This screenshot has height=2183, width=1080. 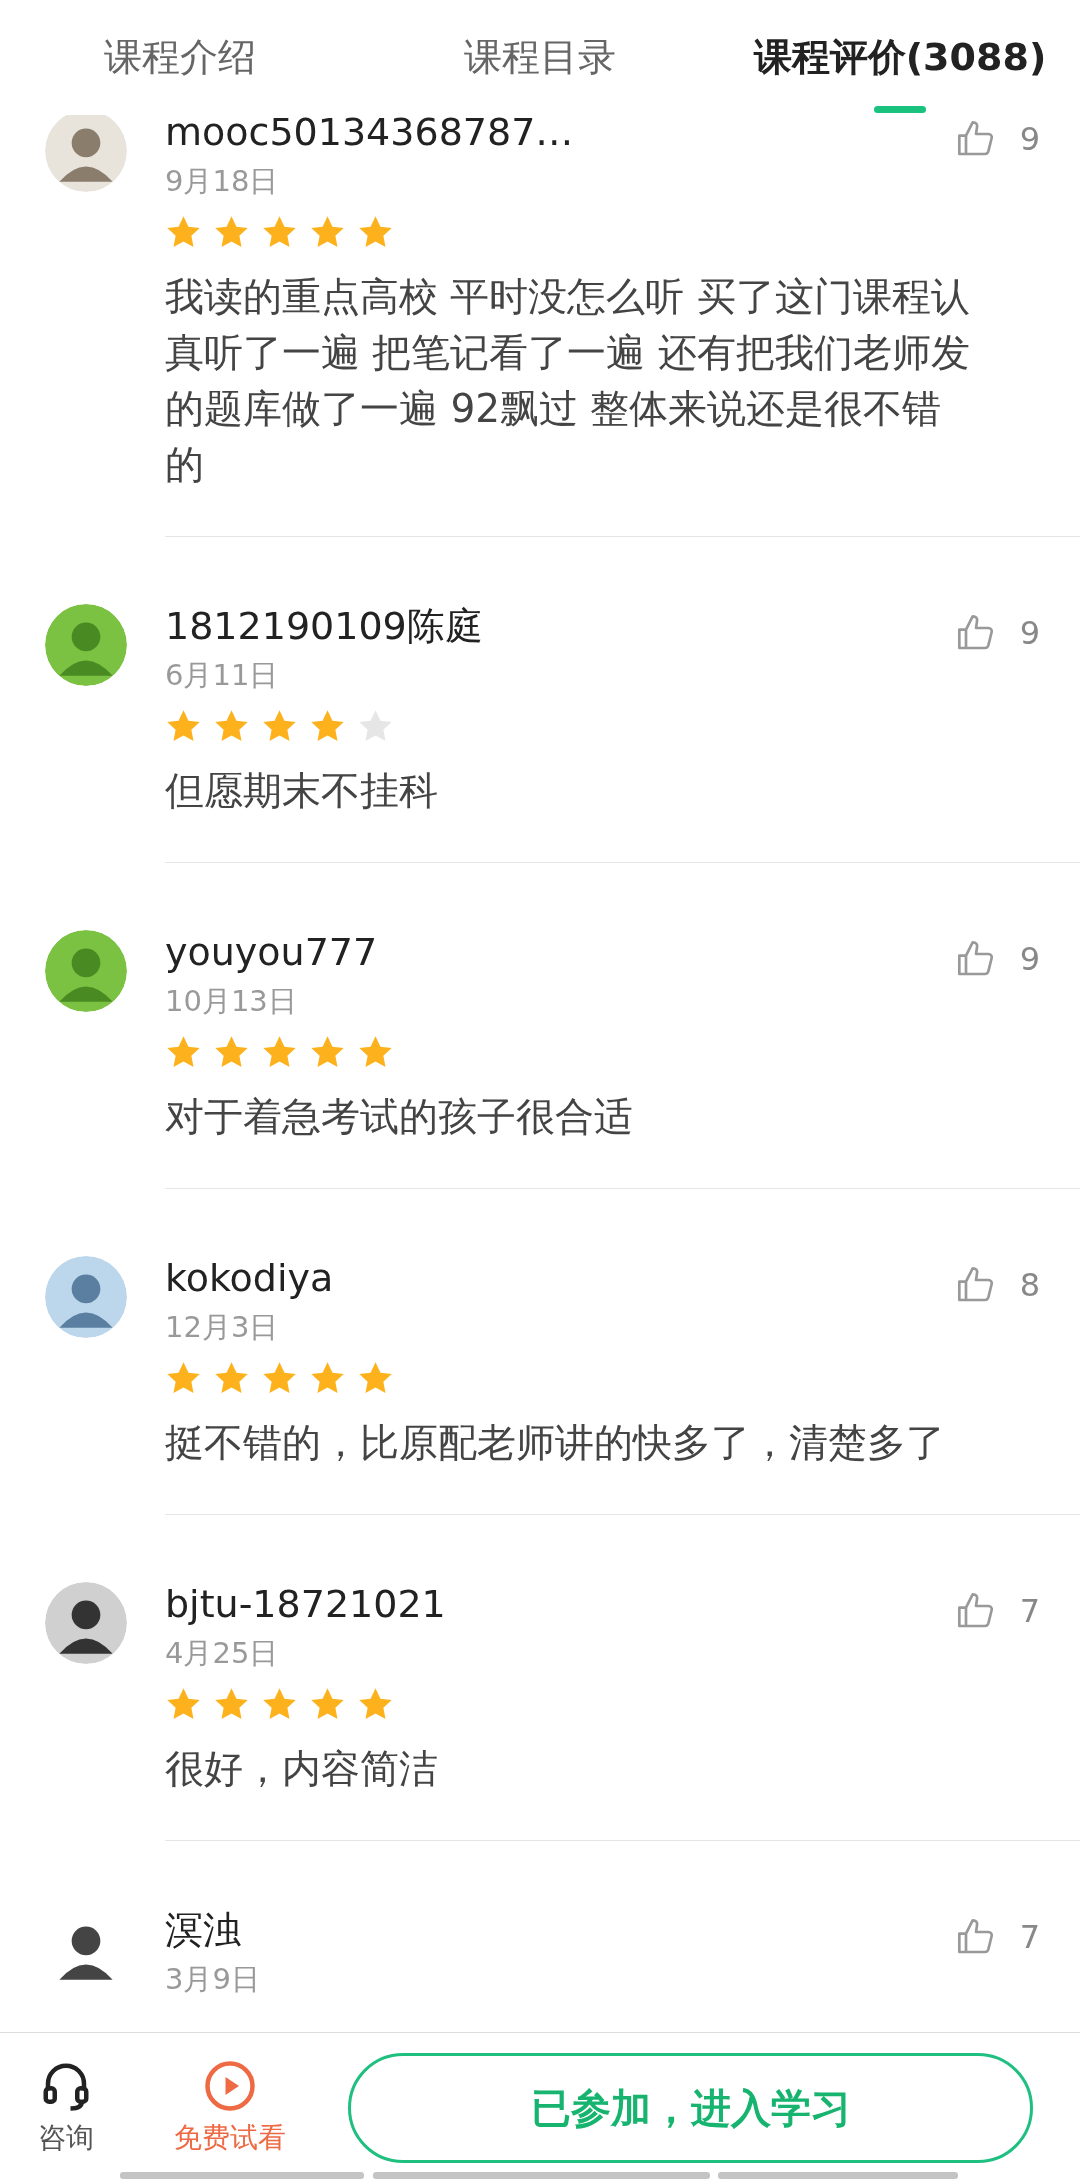 What do you see at coordinates (555, 1443) in the screenshot?
I see `review-text: 挺不错的，比原配老师讲的快多了，清楚多了` at bounding box center [555, 1443].